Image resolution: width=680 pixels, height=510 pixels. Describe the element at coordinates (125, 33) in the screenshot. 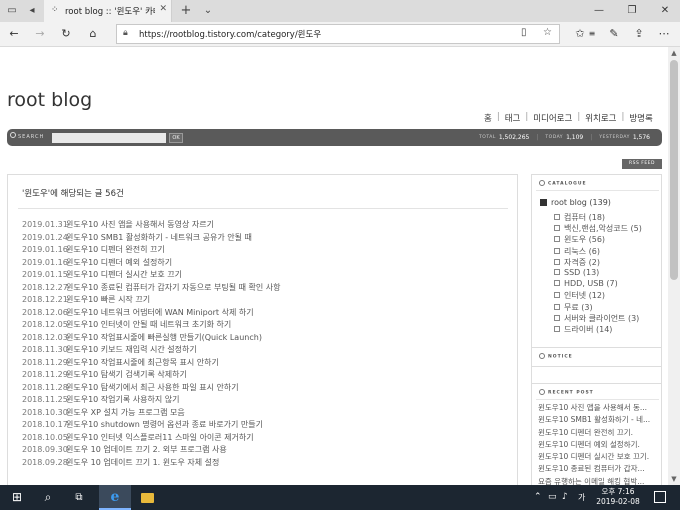

I see `lock-icon: 🔒︎` at that location.